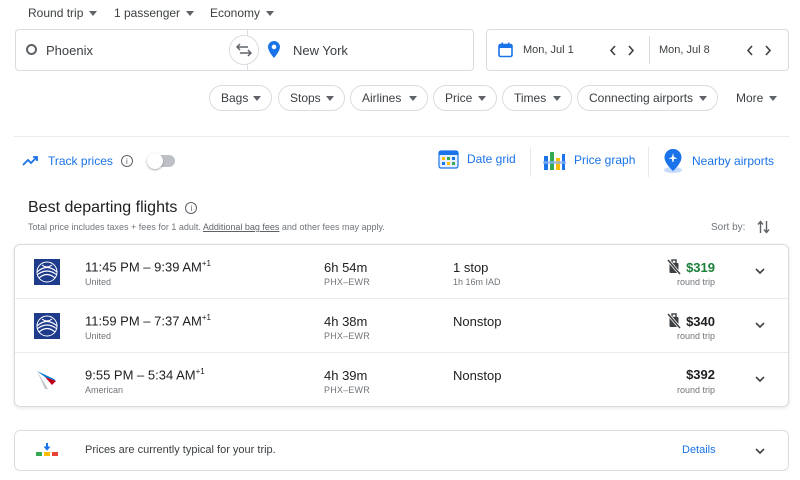 This screenshot has width=800, height=480. I want to click on layover-info: 1h 16m IAD, so click(477, 282).